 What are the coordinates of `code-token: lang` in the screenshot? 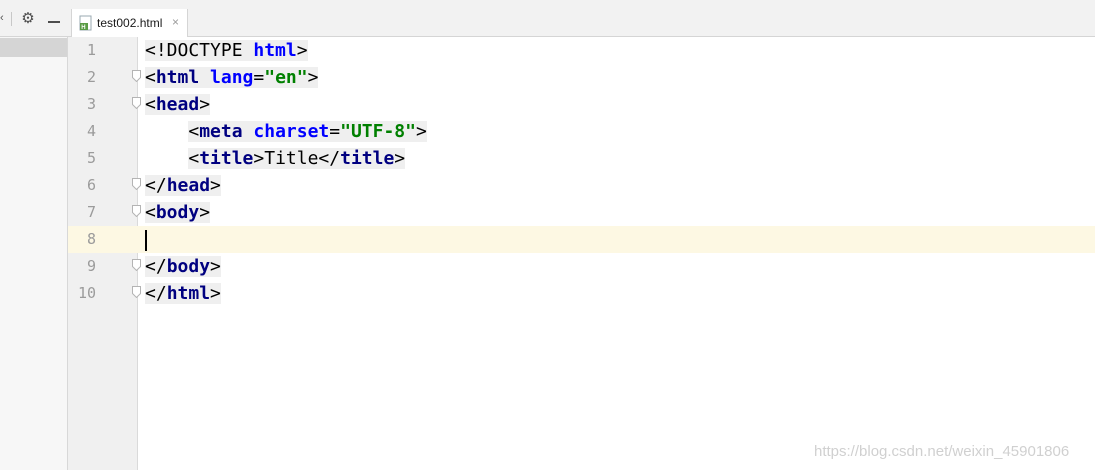 It's located at (232, 77).